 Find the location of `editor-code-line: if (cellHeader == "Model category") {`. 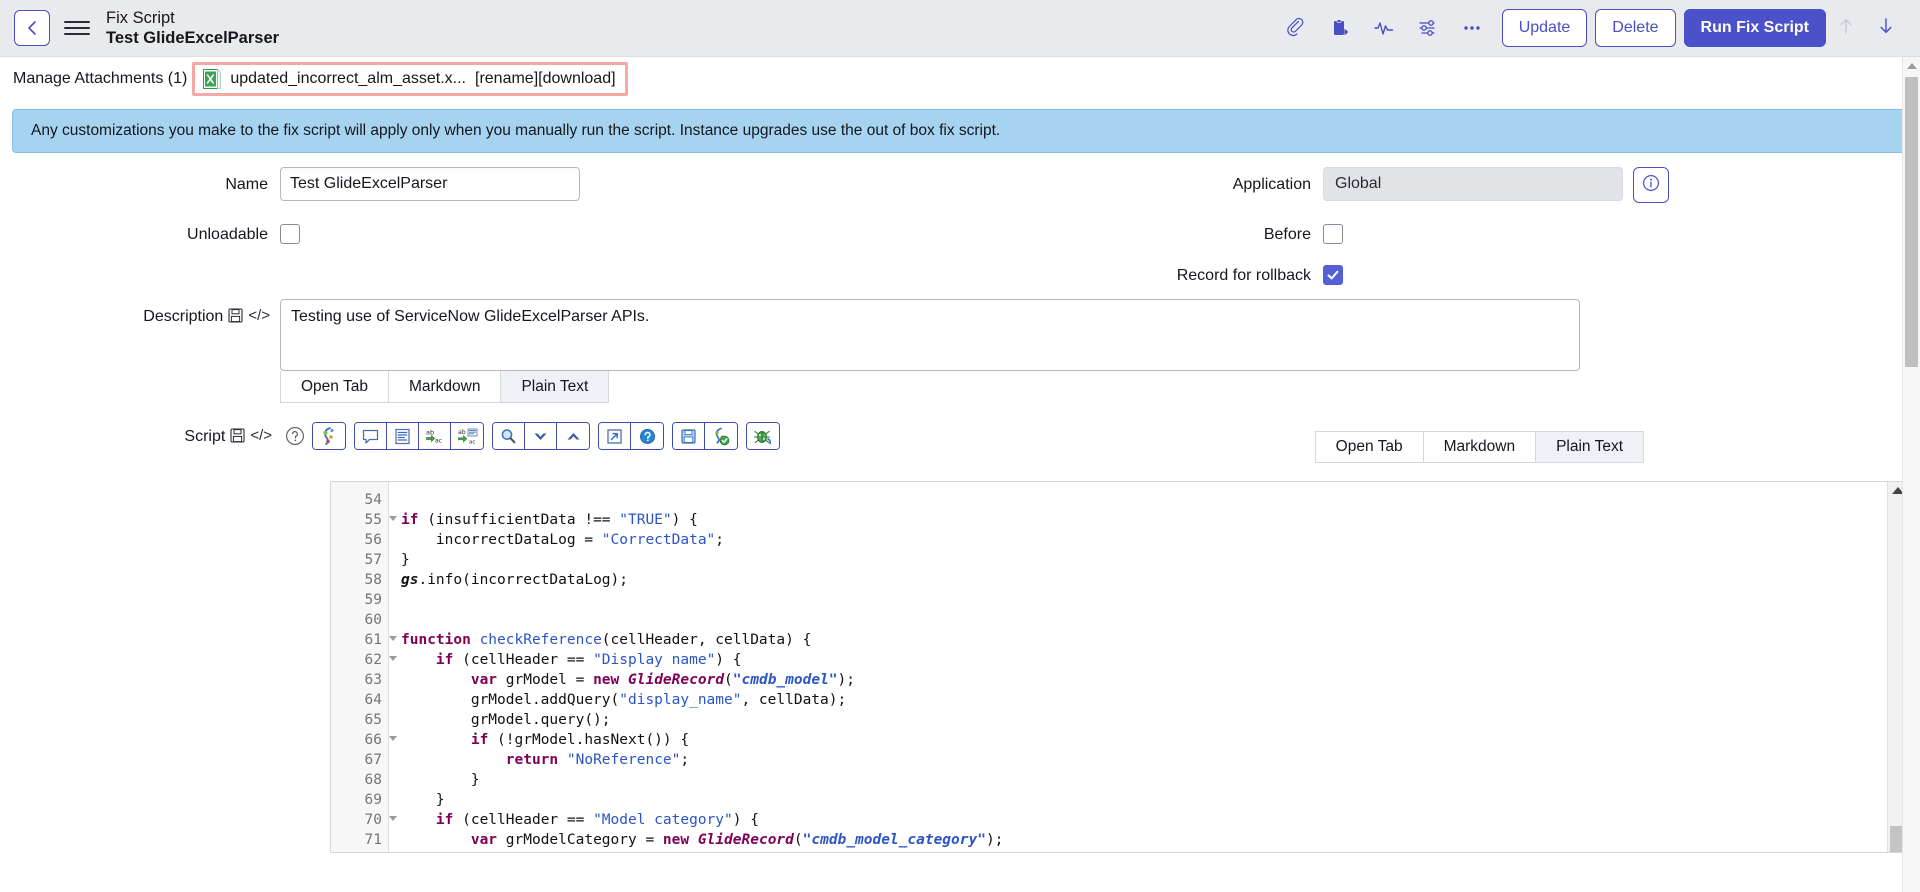

editor-code-line: if (cellHeader == "Model category") { is located at coordinates (597, 820).